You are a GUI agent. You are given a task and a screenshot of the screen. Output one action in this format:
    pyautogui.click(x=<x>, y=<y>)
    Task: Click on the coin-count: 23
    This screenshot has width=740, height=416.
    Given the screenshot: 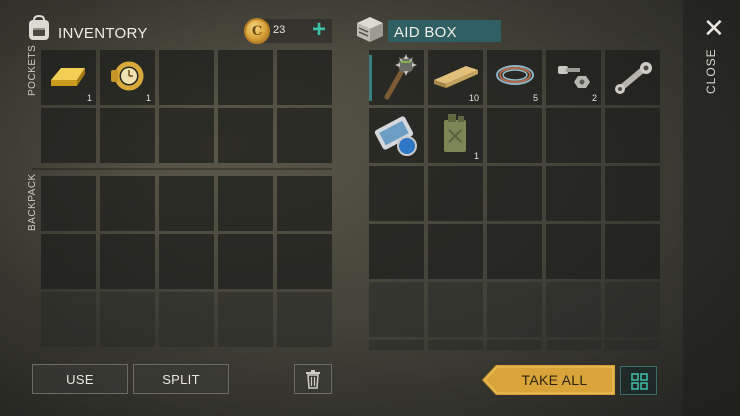 What is the action you would take?
    pyautogui.click(x=279, y=30)
    